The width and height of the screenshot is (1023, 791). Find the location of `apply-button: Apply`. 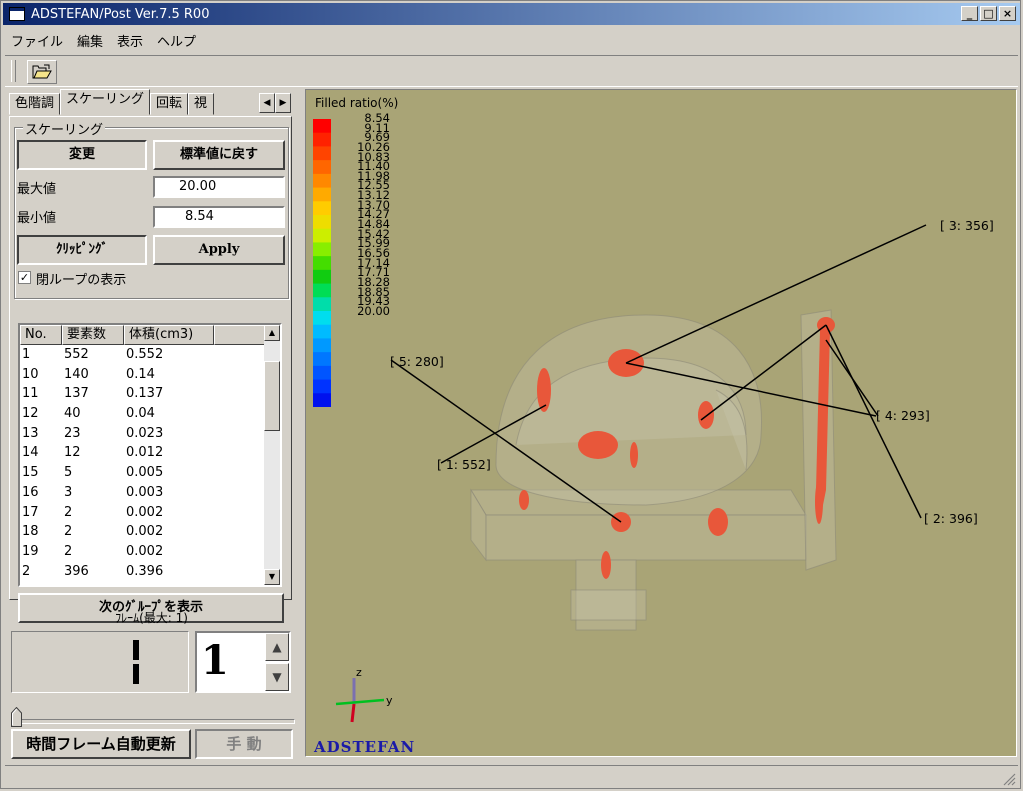

apply-button: Apply is located at coordinates (219, 250).